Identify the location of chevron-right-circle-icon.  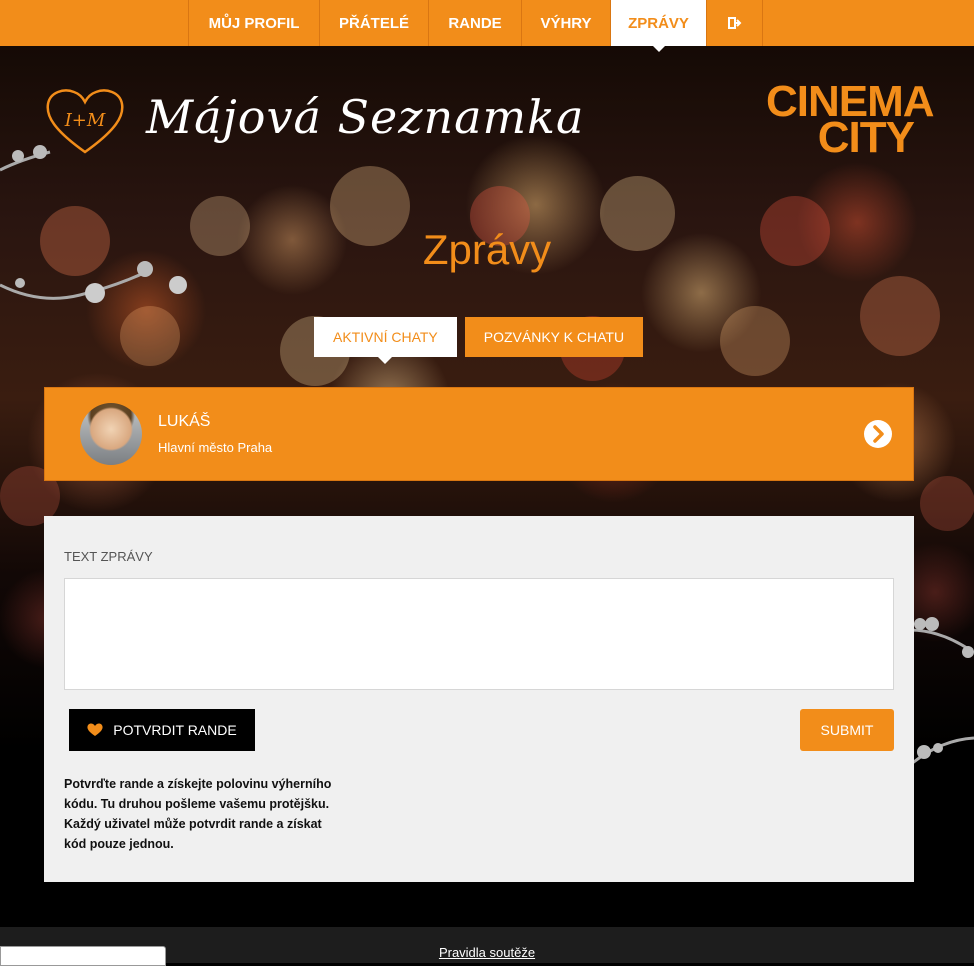
(878, 434).